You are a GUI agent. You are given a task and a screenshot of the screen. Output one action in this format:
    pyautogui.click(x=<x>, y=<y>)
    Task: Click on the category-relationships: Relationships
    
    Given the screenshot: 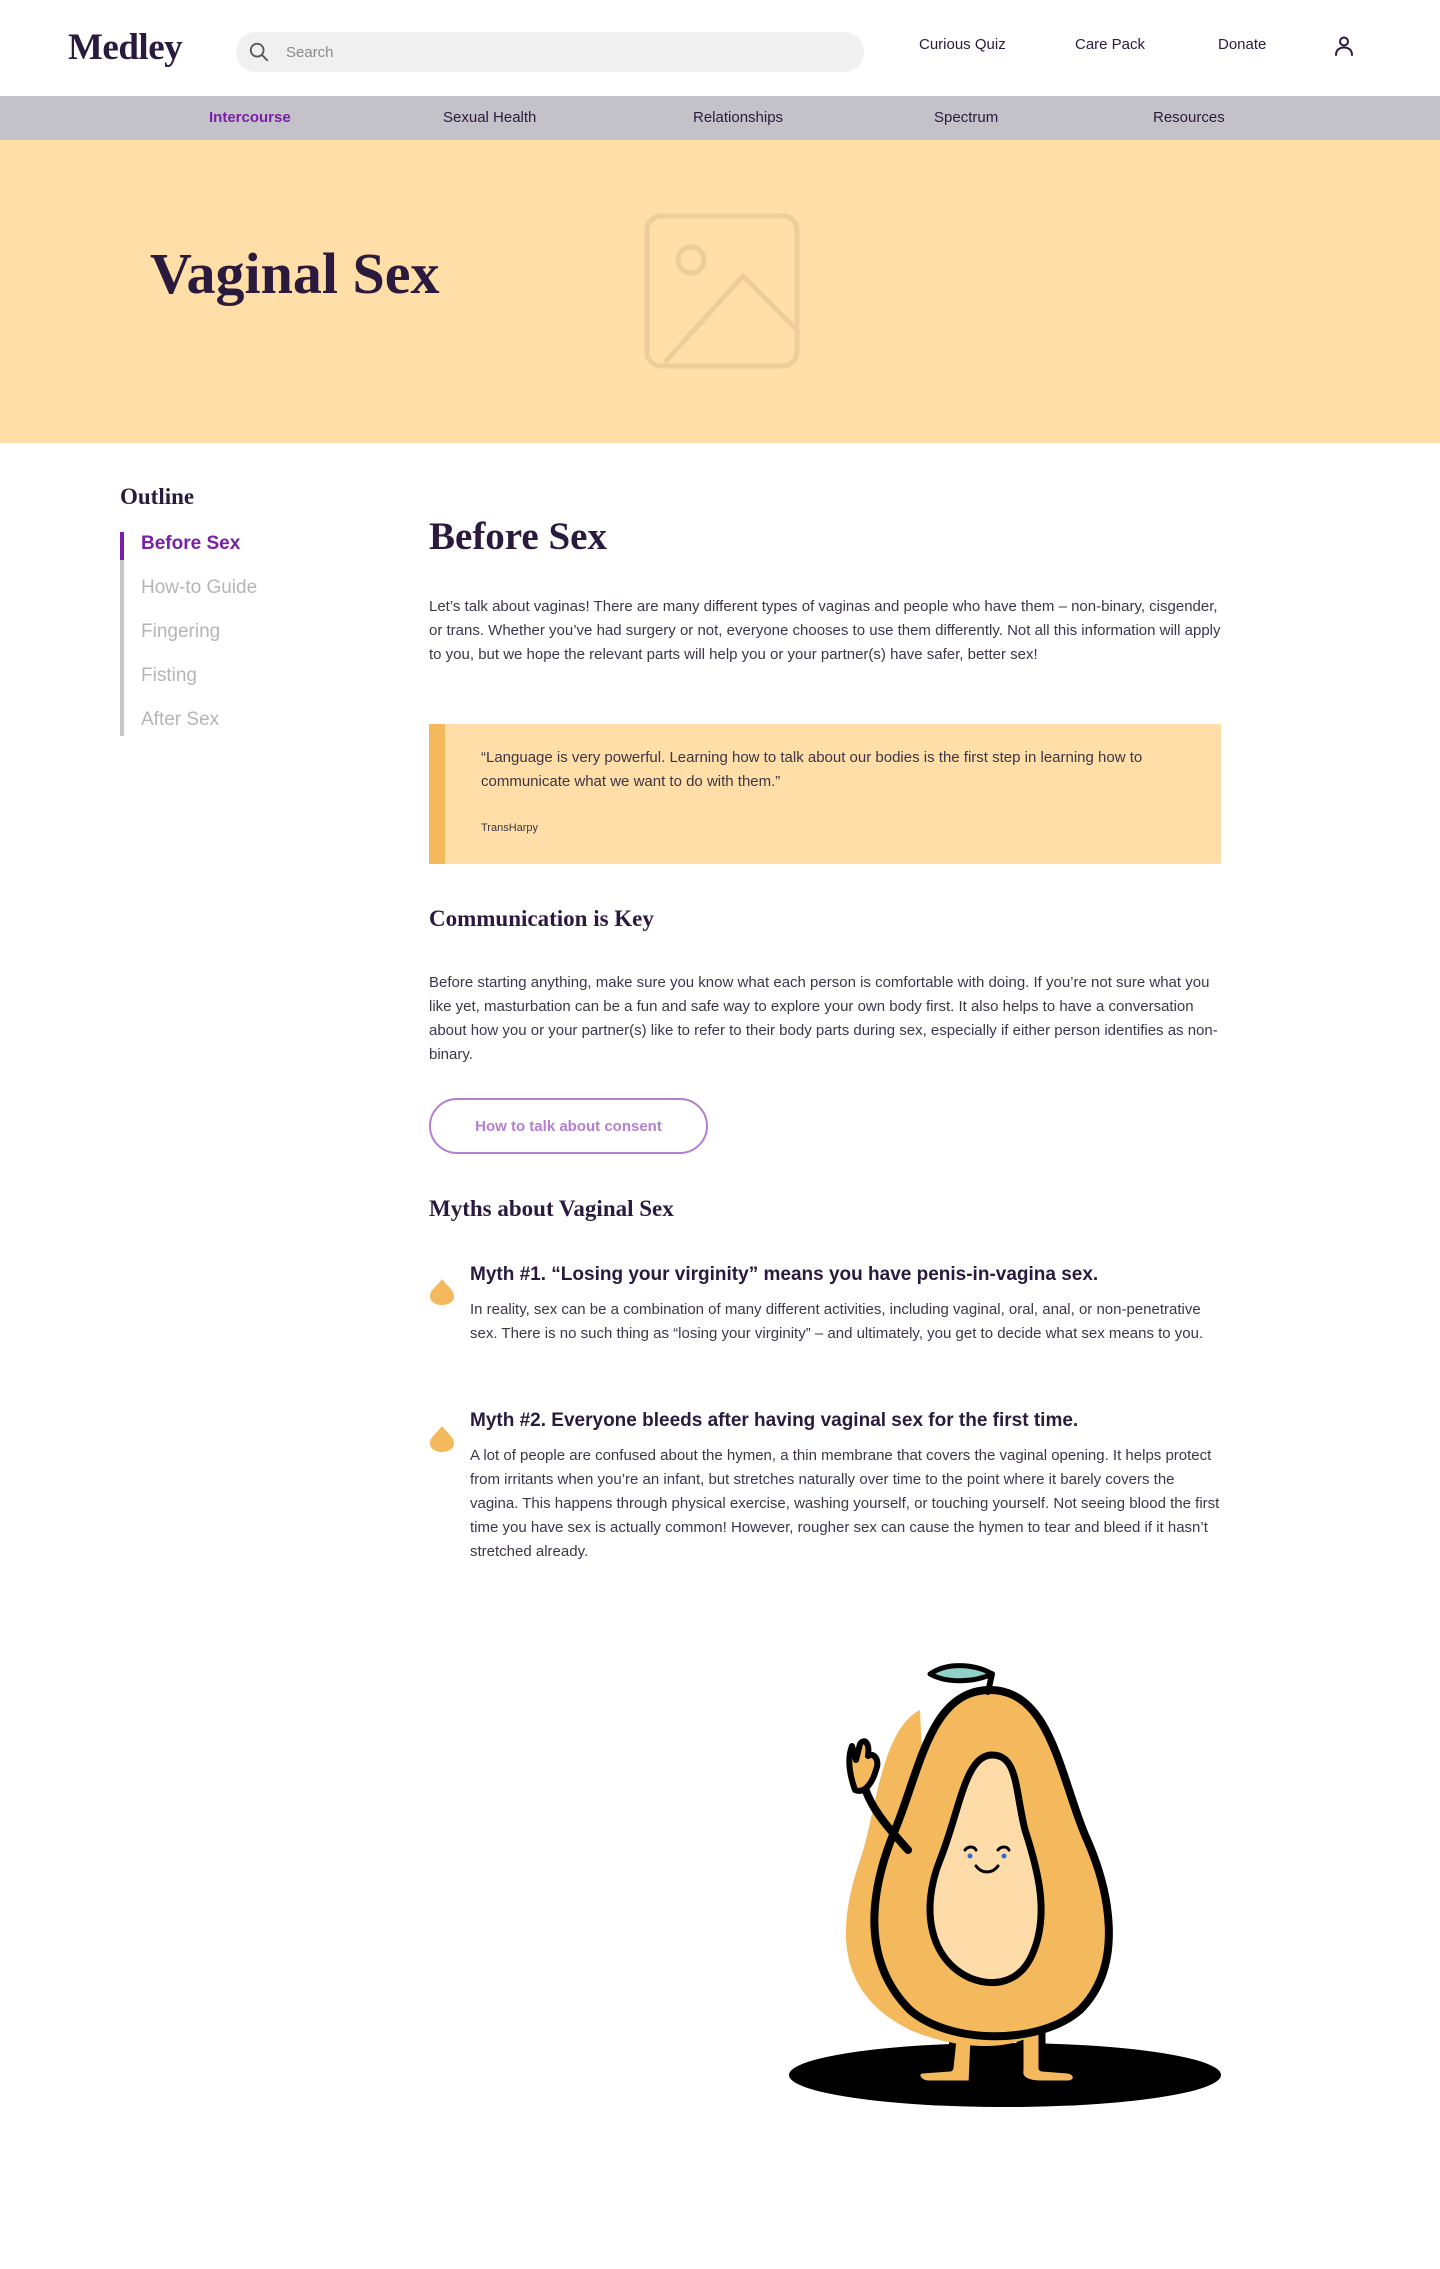 What is the action you would take?
    pyautogui.click(x=738, y=117)
    